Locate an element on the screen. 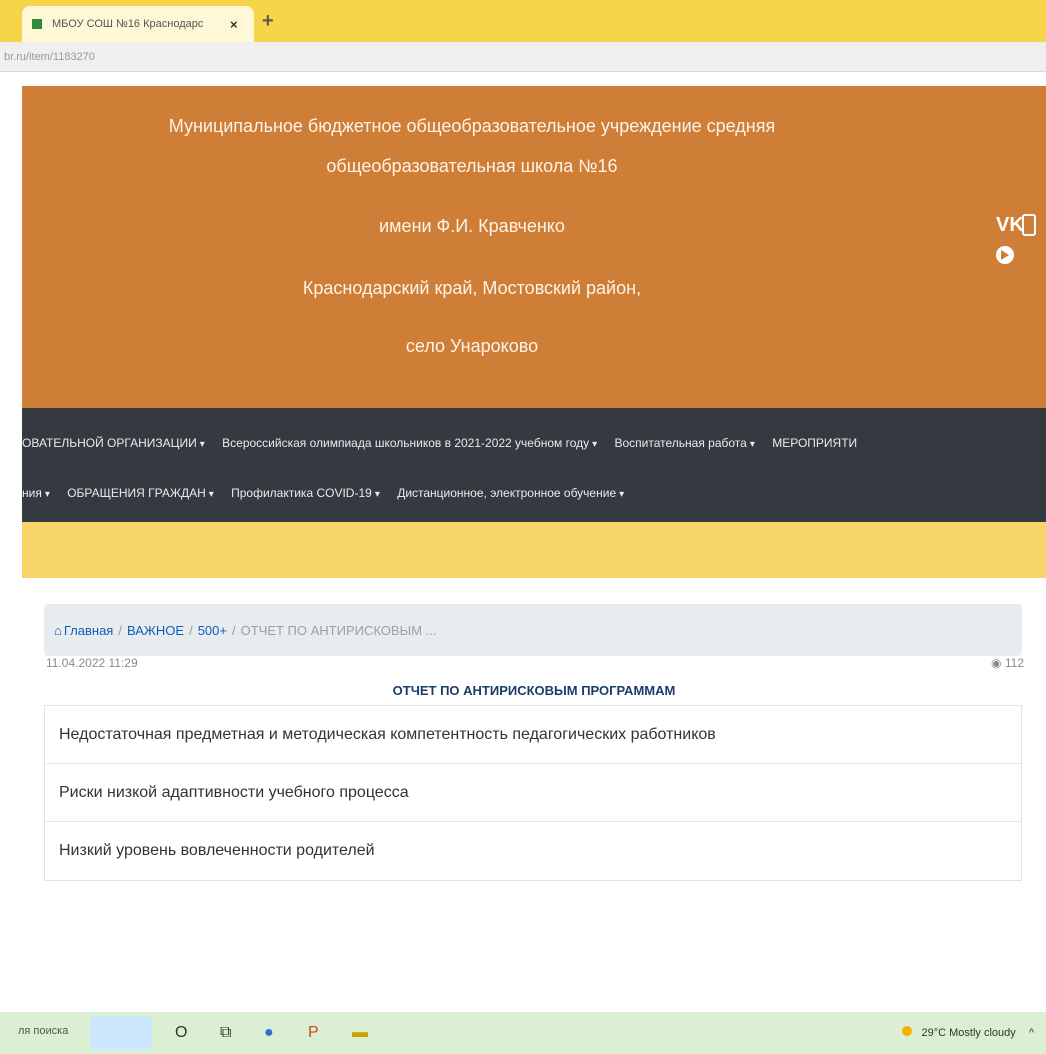 This screenshot has height=1054, width=1046. nav-item-partial: ния ▾ is located at coordinates (36, 493).